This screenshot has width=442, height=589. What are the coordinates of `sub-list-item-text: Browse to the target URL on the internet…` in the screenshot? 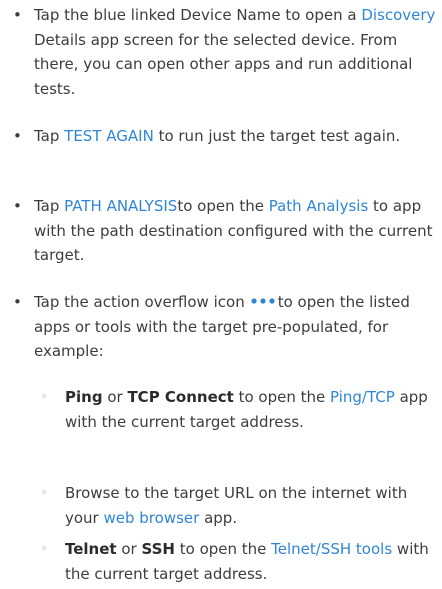 It's located at (236, 505).